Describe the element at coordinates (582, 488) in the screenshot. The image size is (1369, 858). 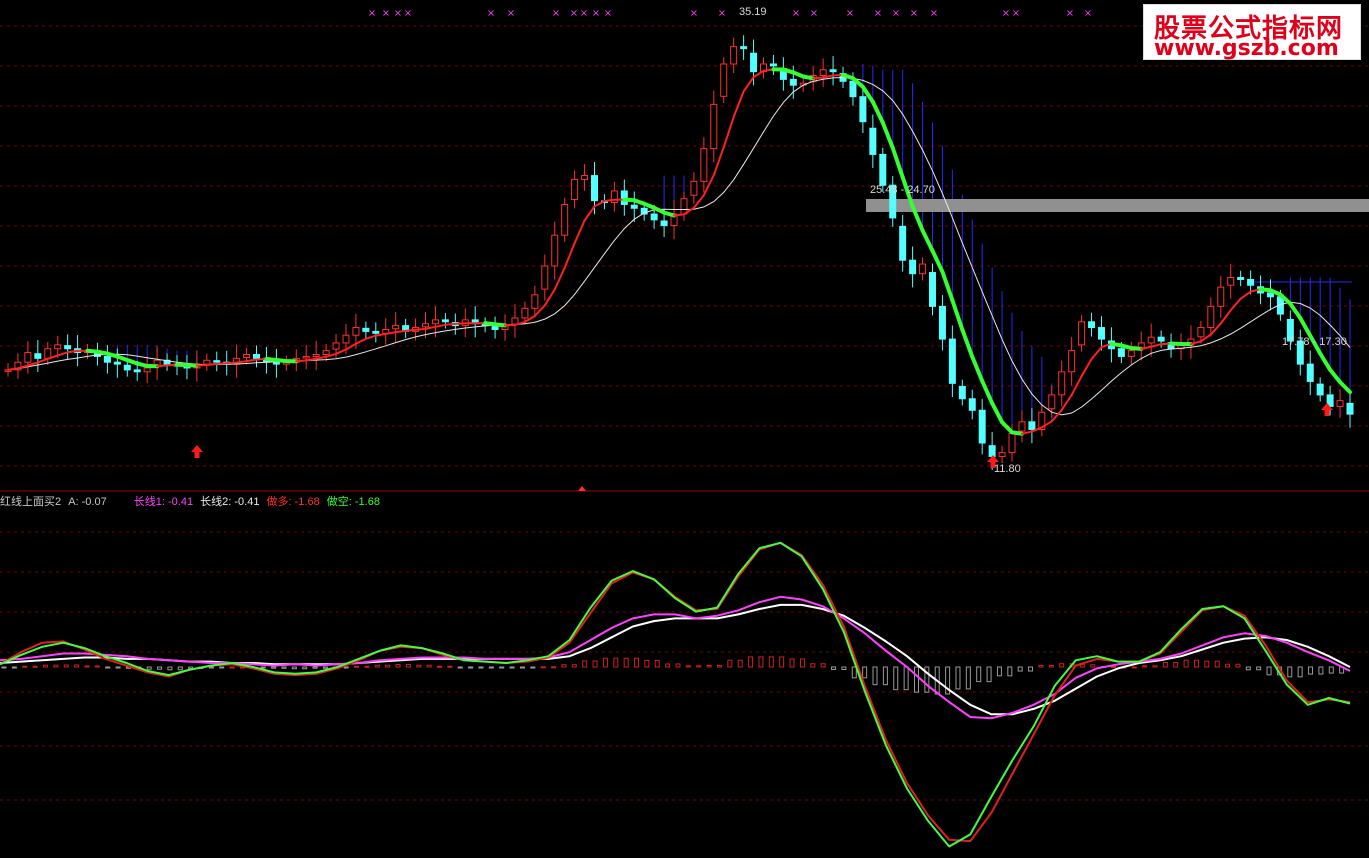
I see `period-marker` at that location.